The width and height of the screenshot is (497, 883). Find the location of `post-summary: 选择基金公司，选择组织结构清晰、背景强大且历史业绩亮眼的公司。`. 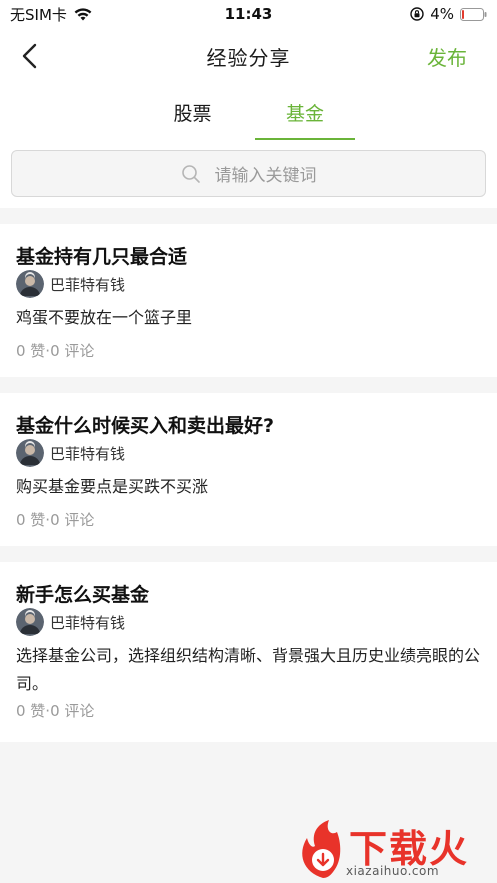

post-summary: 选择基金公司，选择组织结构清晰、背景强大且历史业绩亮眼的公司。 is located at coordinates (248, 669).